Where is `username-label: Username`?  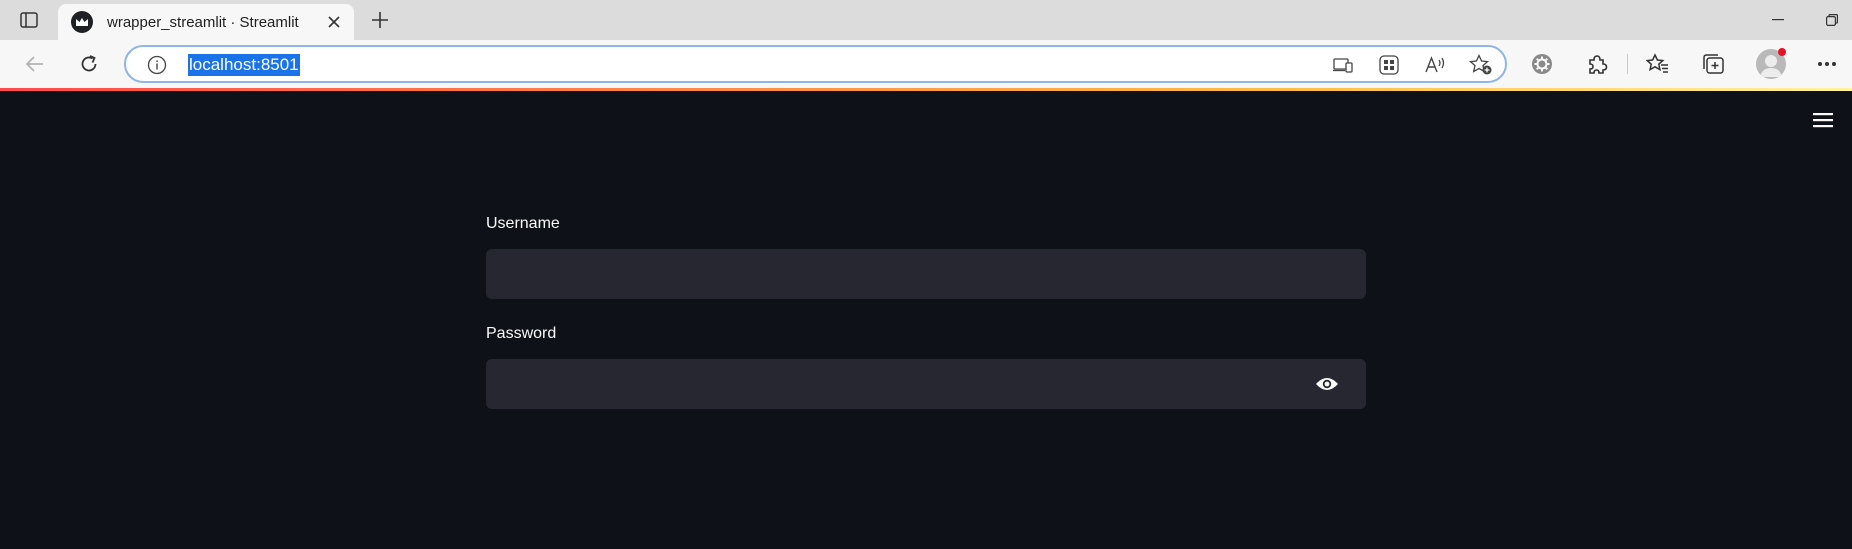 username-label: Username is located at coordinates (523, 223).